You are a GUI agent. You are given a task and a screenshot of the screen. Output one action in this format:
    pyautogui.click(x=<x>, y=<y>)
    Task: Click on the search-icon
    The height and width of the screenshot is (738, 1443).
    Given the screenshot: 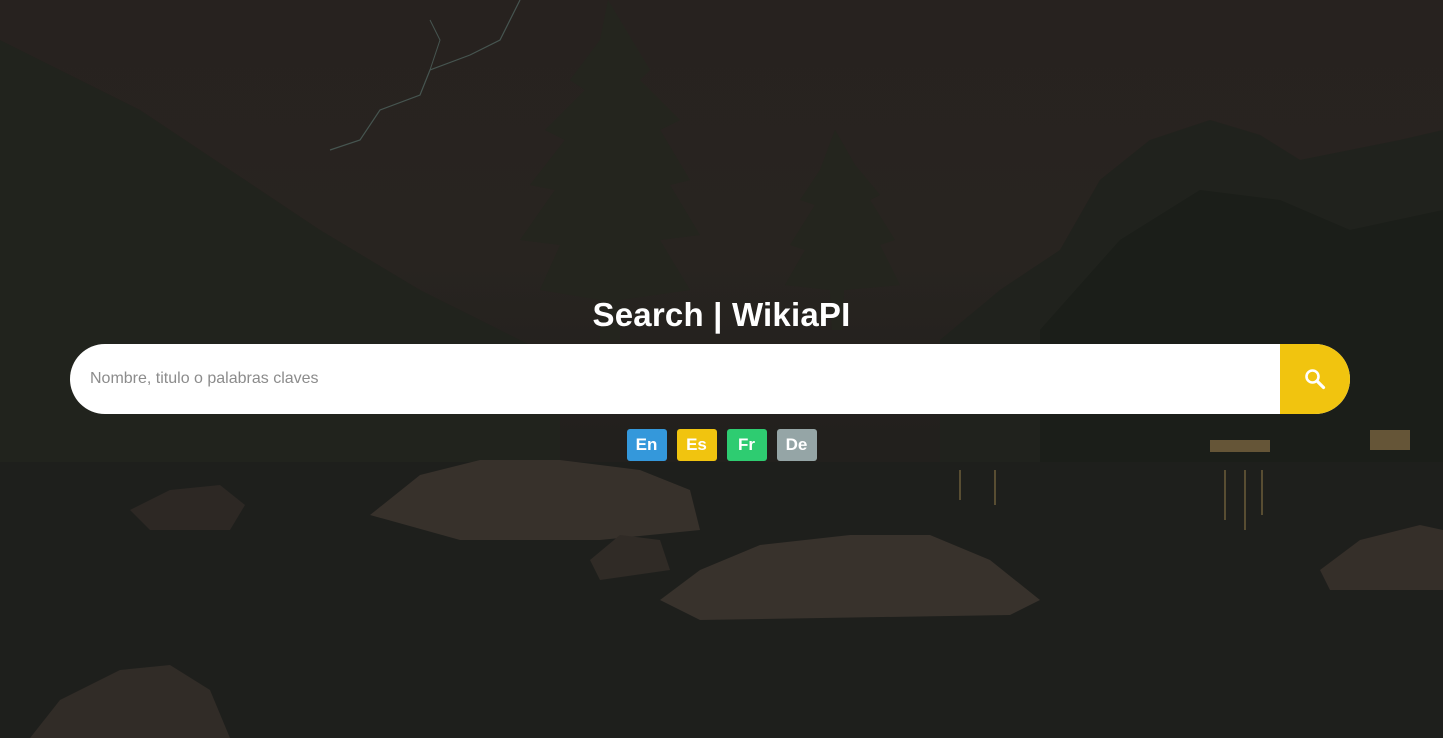 What is the action you would take?
    pyautogui.click(x=1315, y=379)
    